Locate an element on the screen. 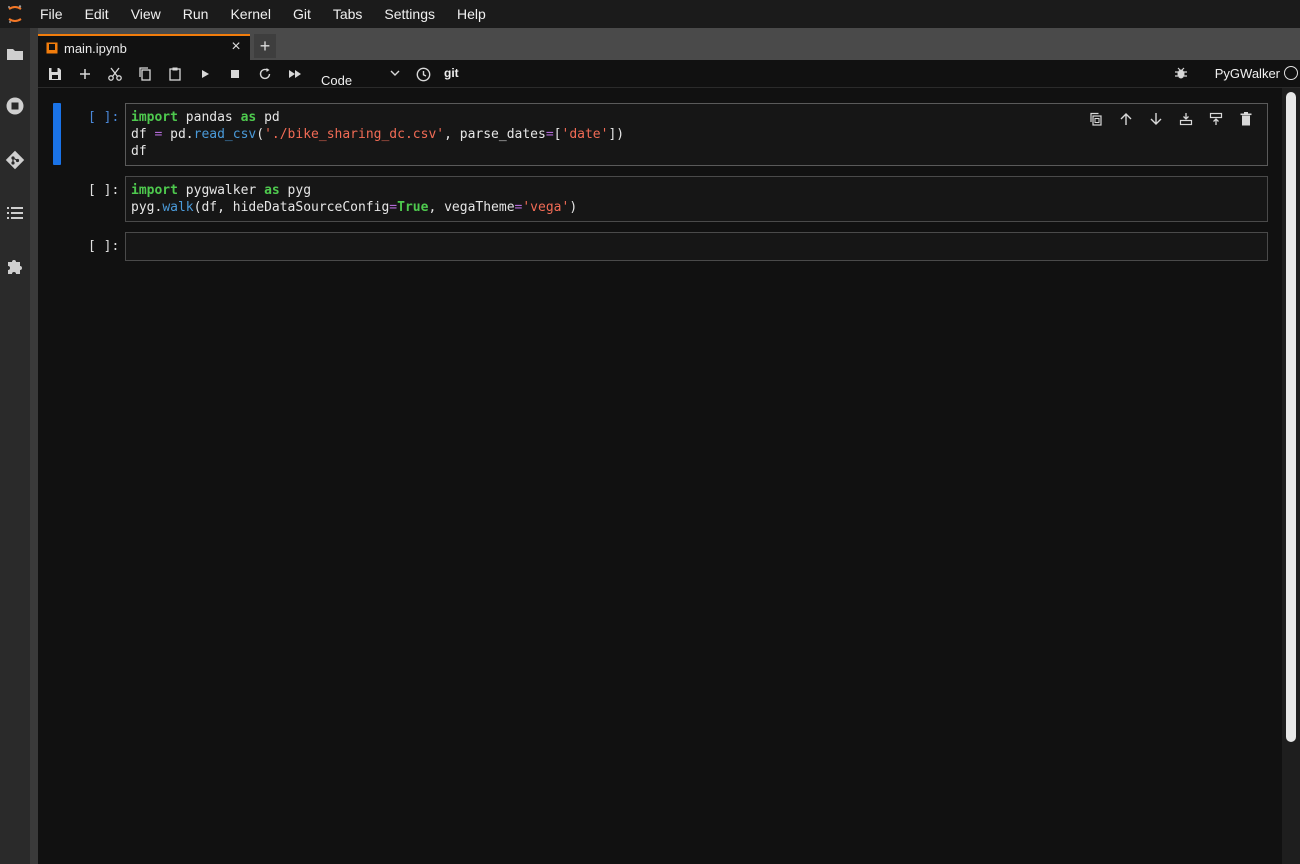 This screenshot has width=1300, height=864. cell-toolbar is located at coordinates (1171, 119).